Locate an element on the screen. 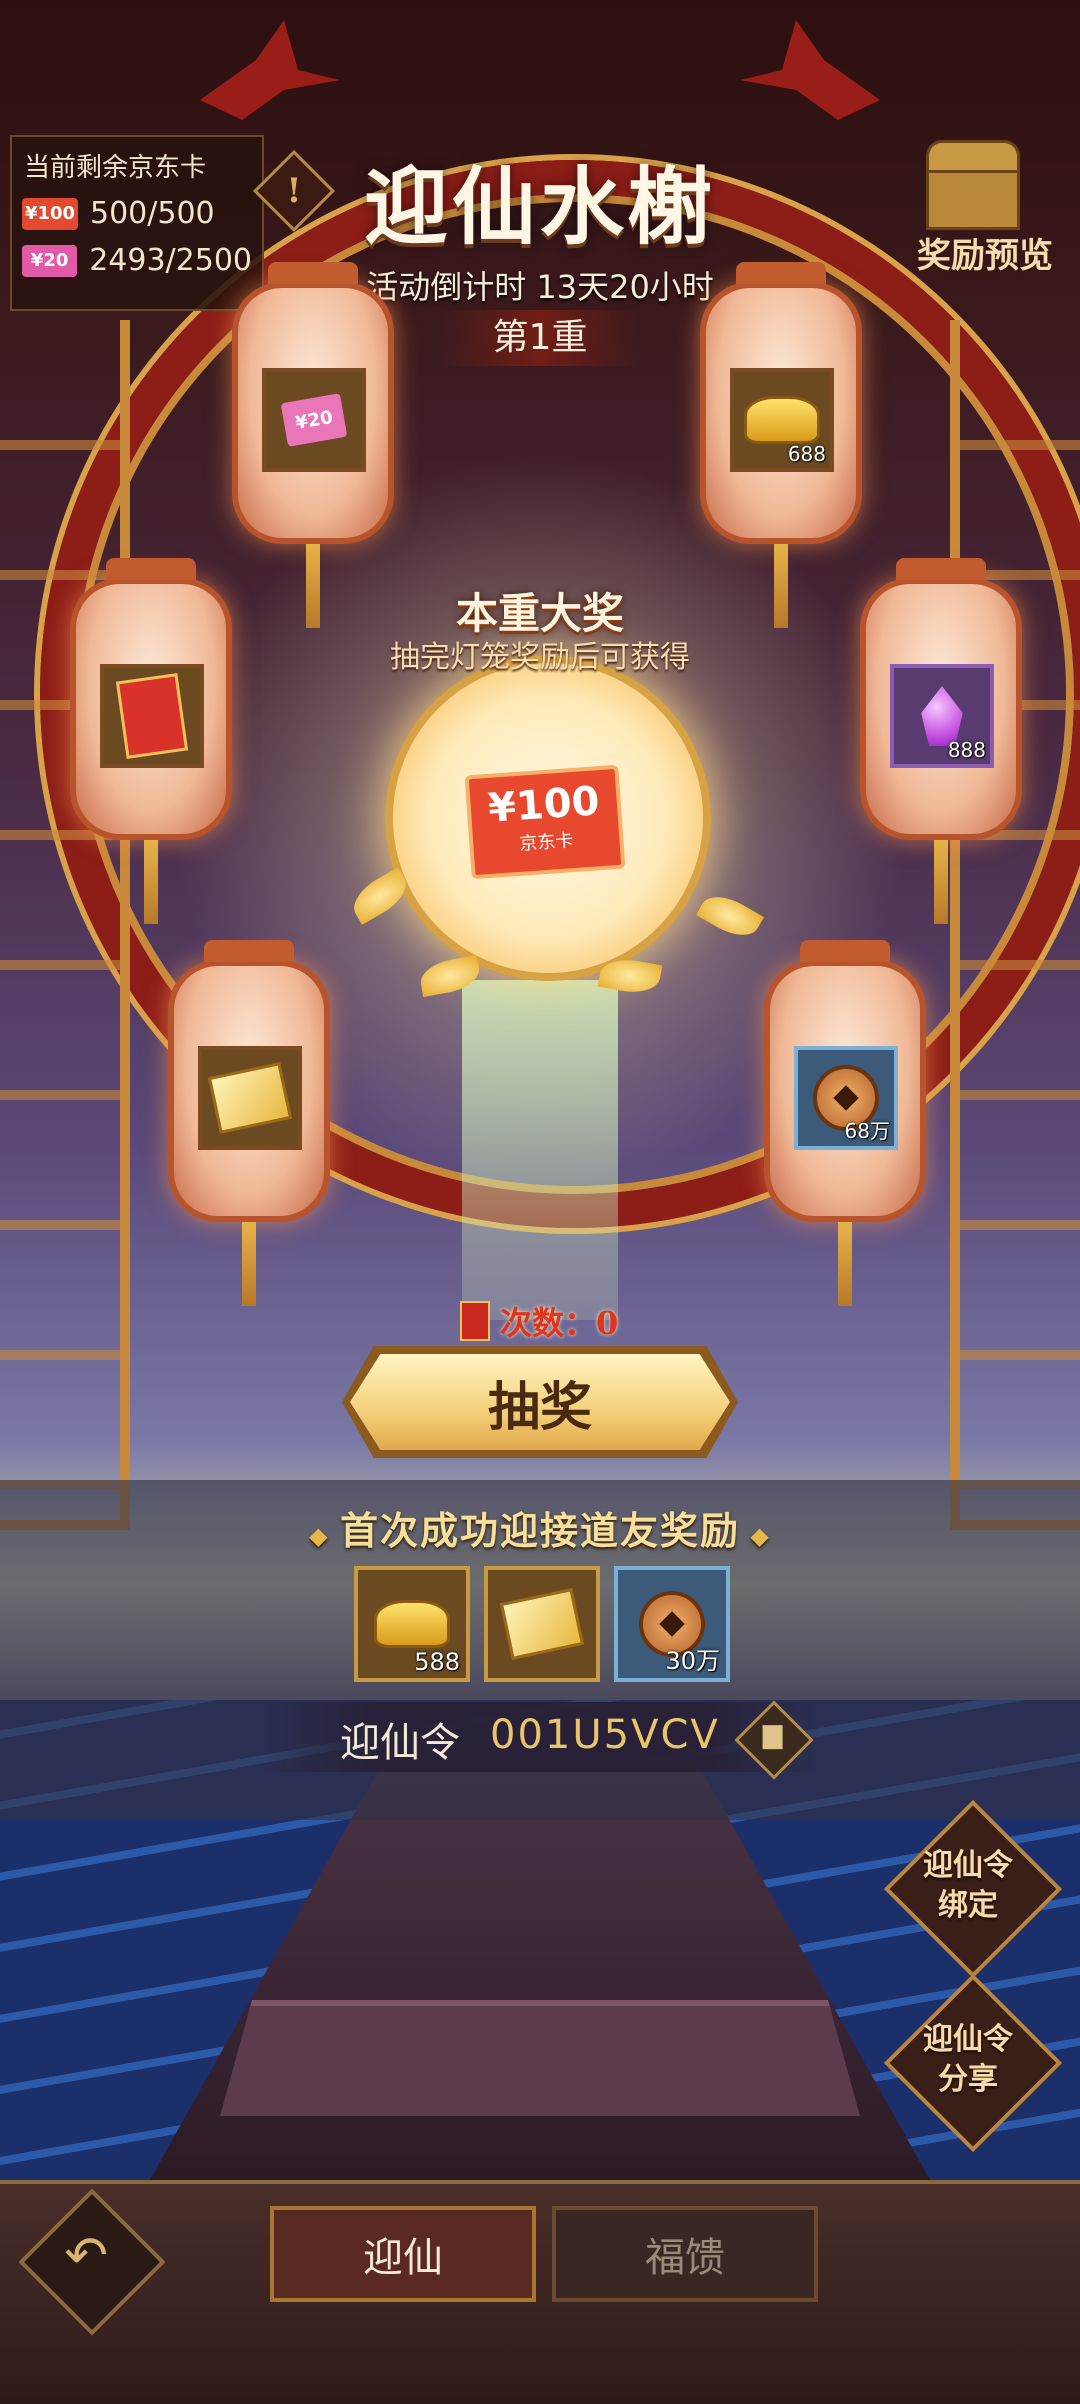  jd-card-stock-panel: 当前剩余京东卡 ¥100 500/500 ¥20 2493/2500 is located at coordinates (137, 223).